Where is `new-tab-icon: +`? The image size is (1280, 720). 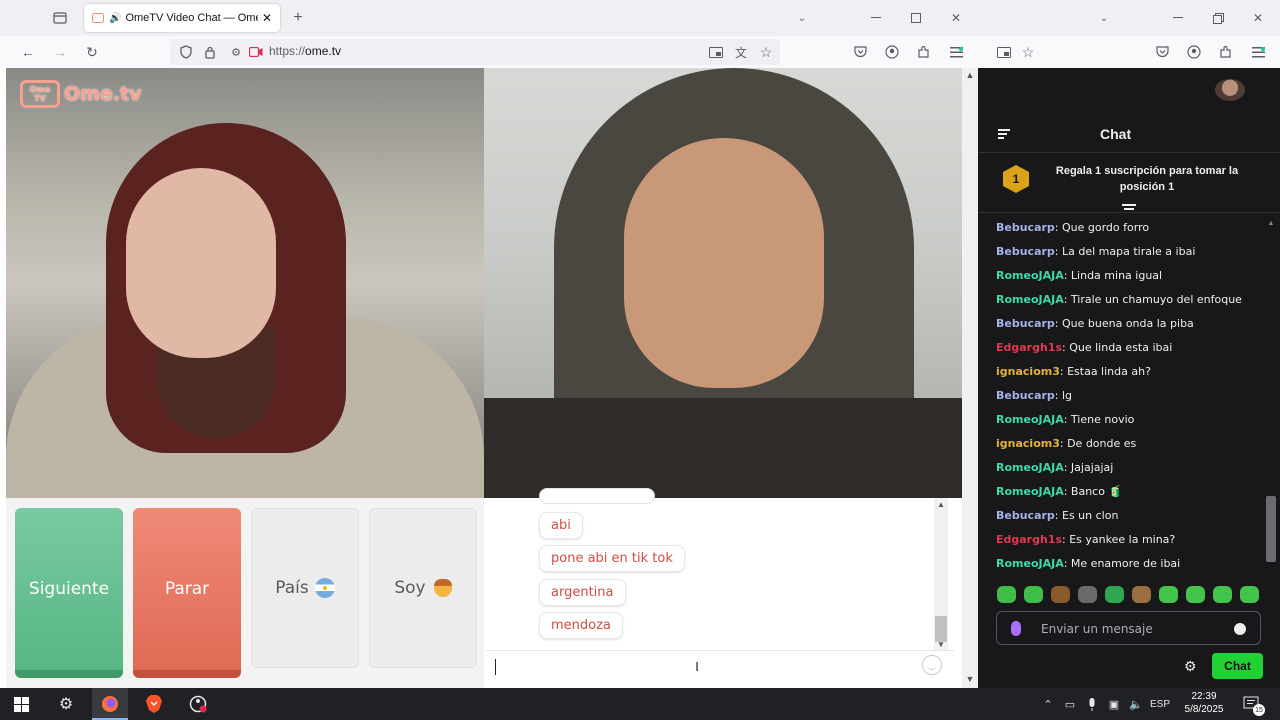
new-tab-icon: + is located at coordinates (298, 18).